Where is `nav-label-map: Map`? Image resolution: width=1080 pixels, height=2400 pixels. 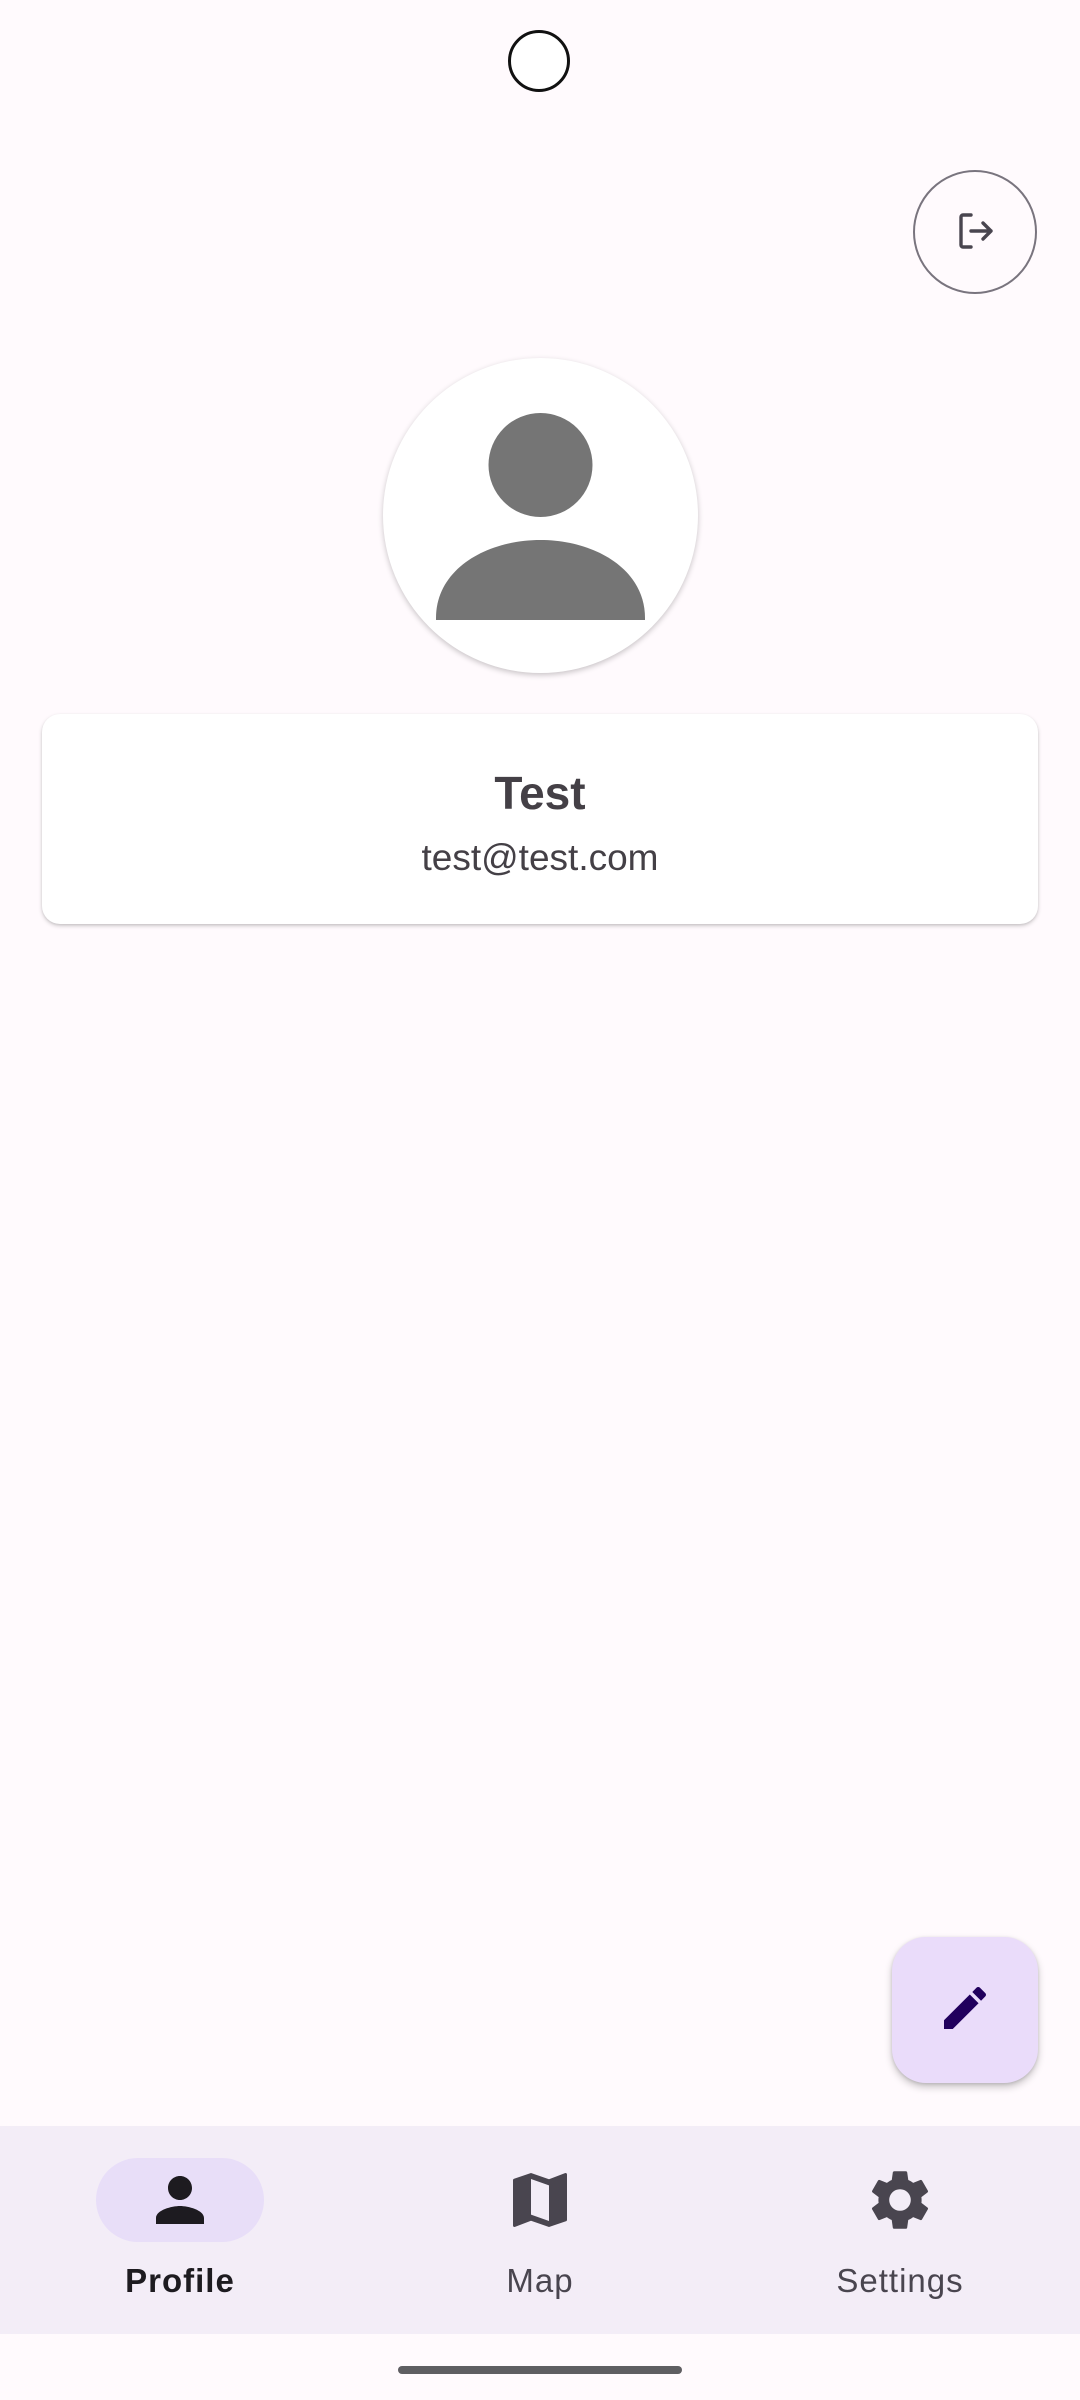
nav-label-map: Map is located at coordinates (540, 2280).